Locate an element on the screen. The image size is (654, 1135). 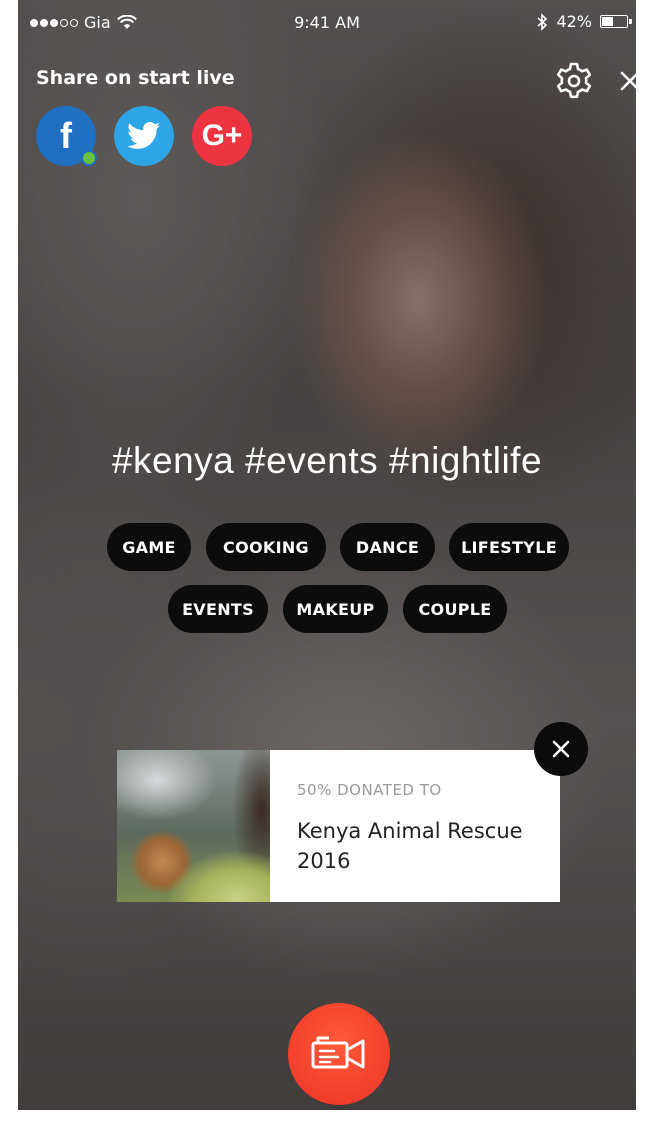
category-chip-dance: DANCE is located at coordinates (387, 547).